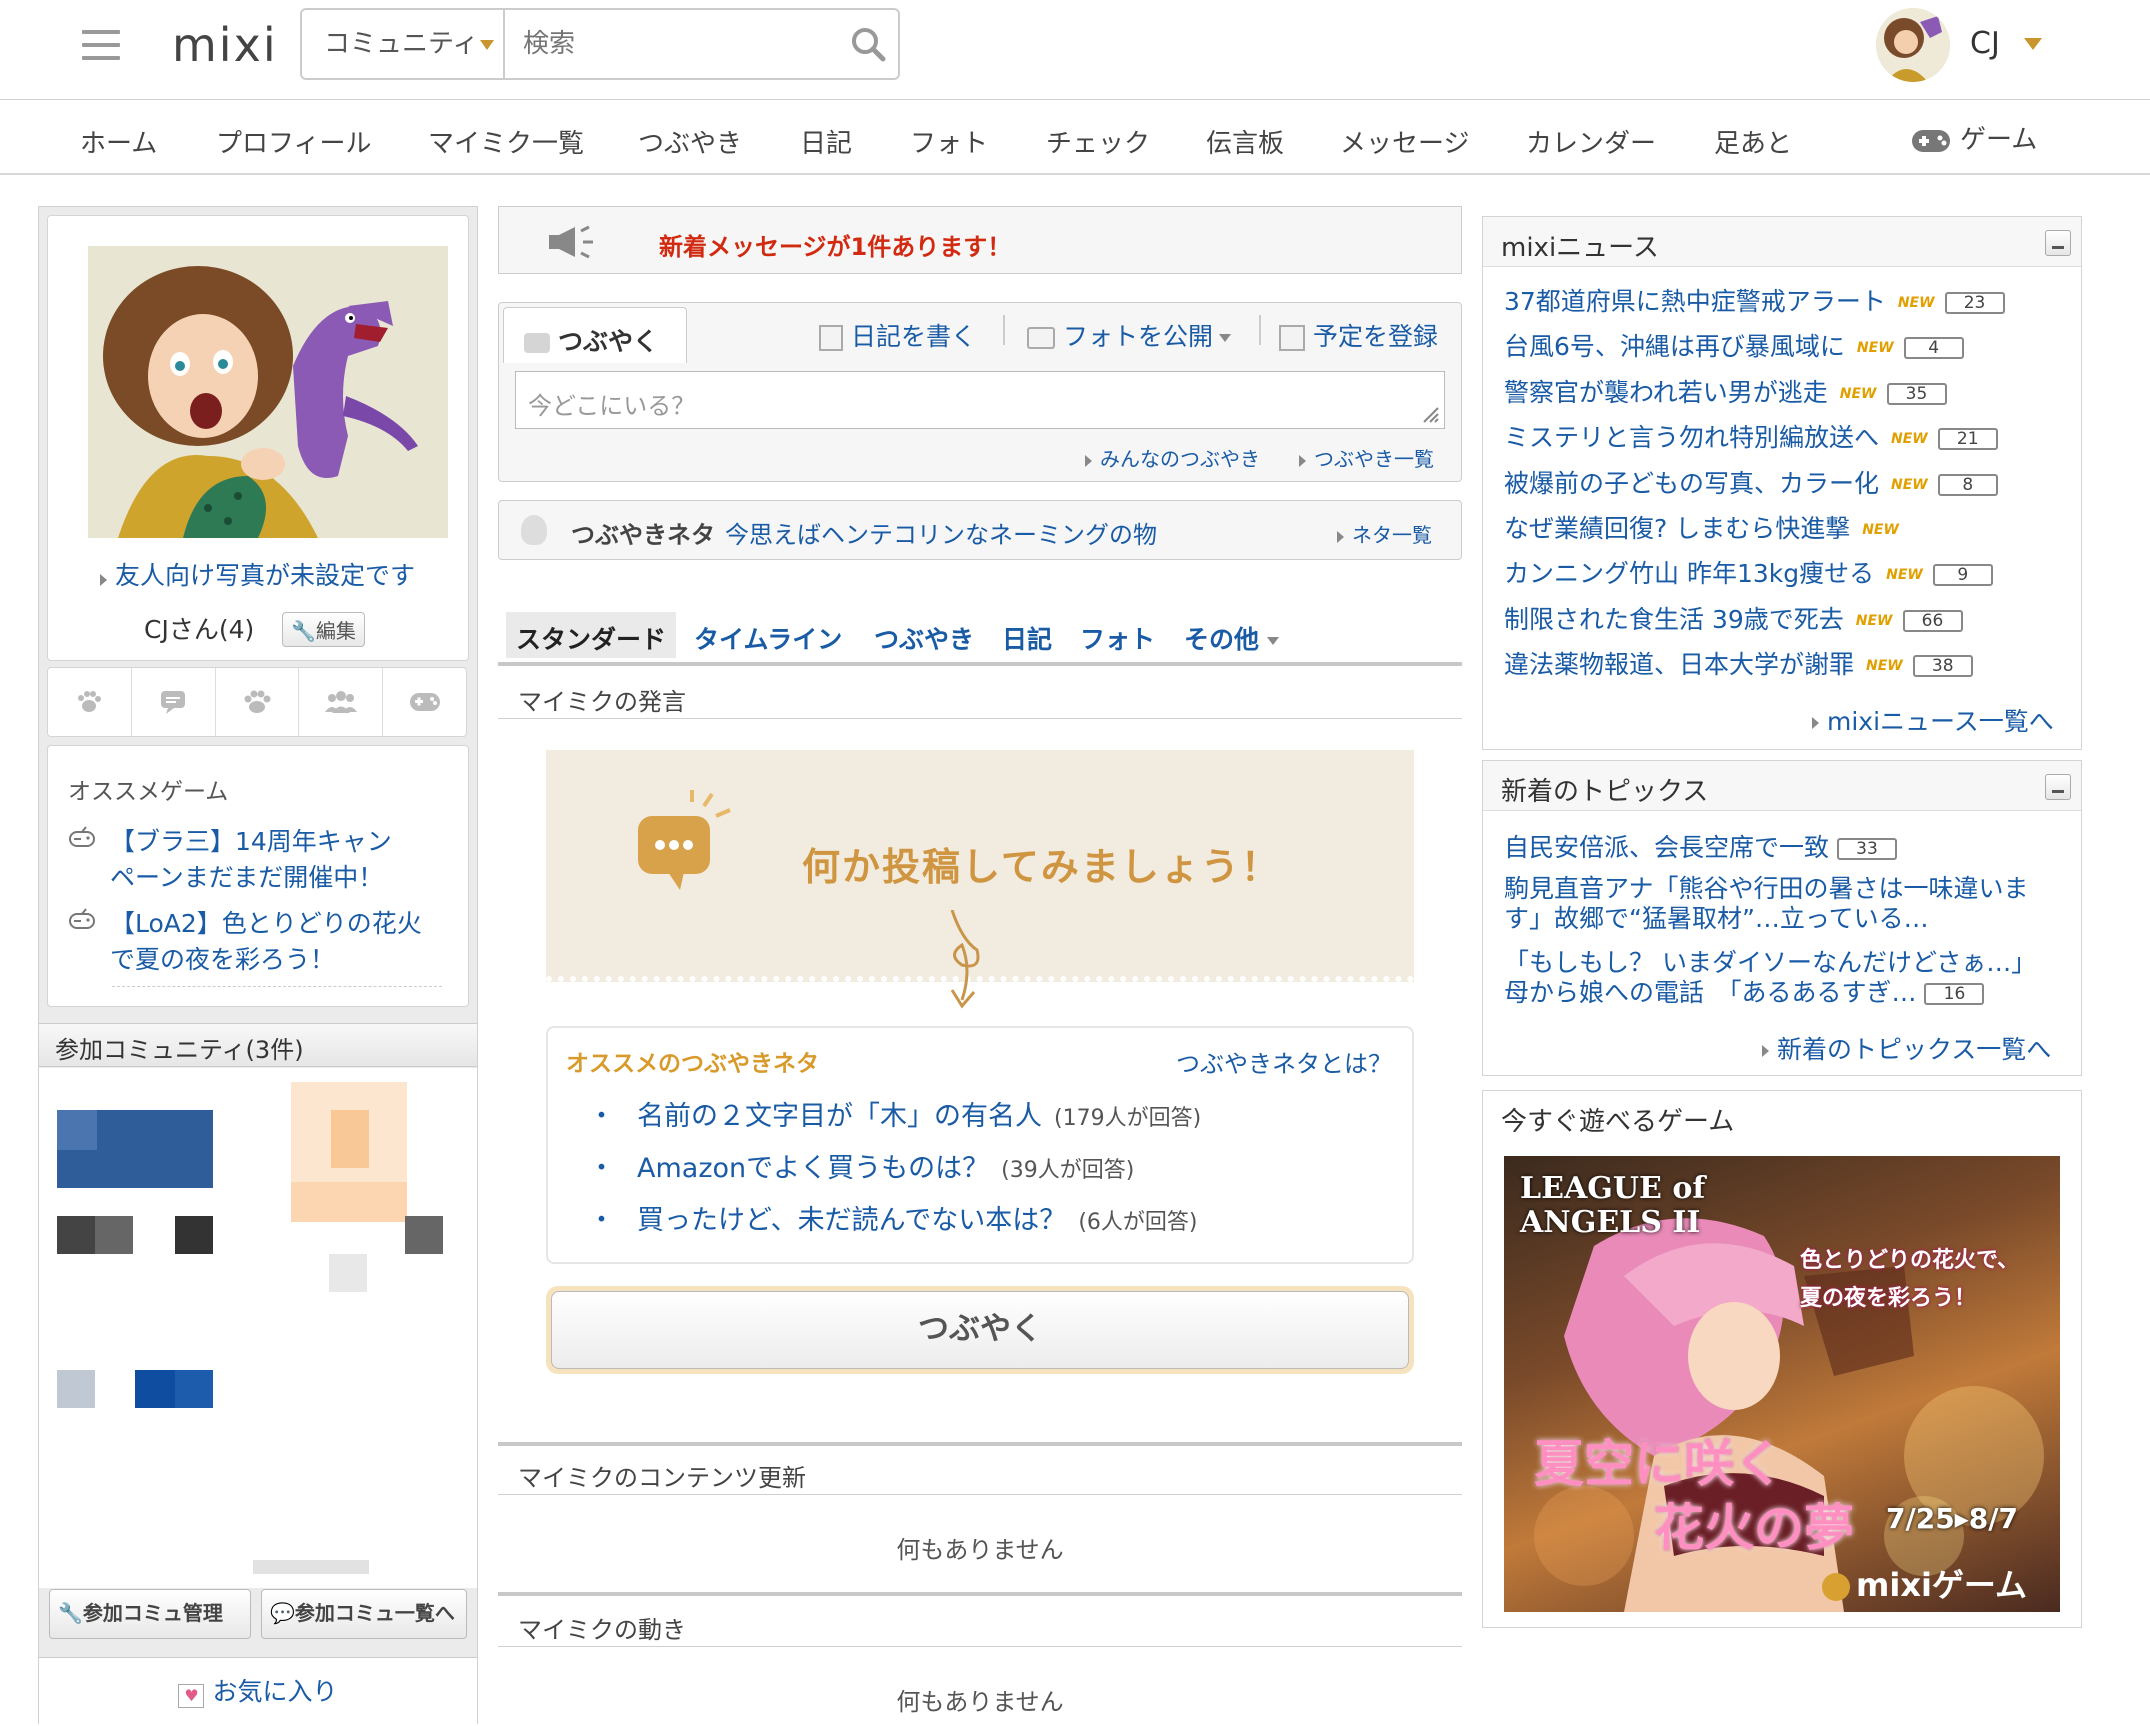  Describe the element at coordinates (101, 46) in the screenshot. I see `menu-icon` at that location.